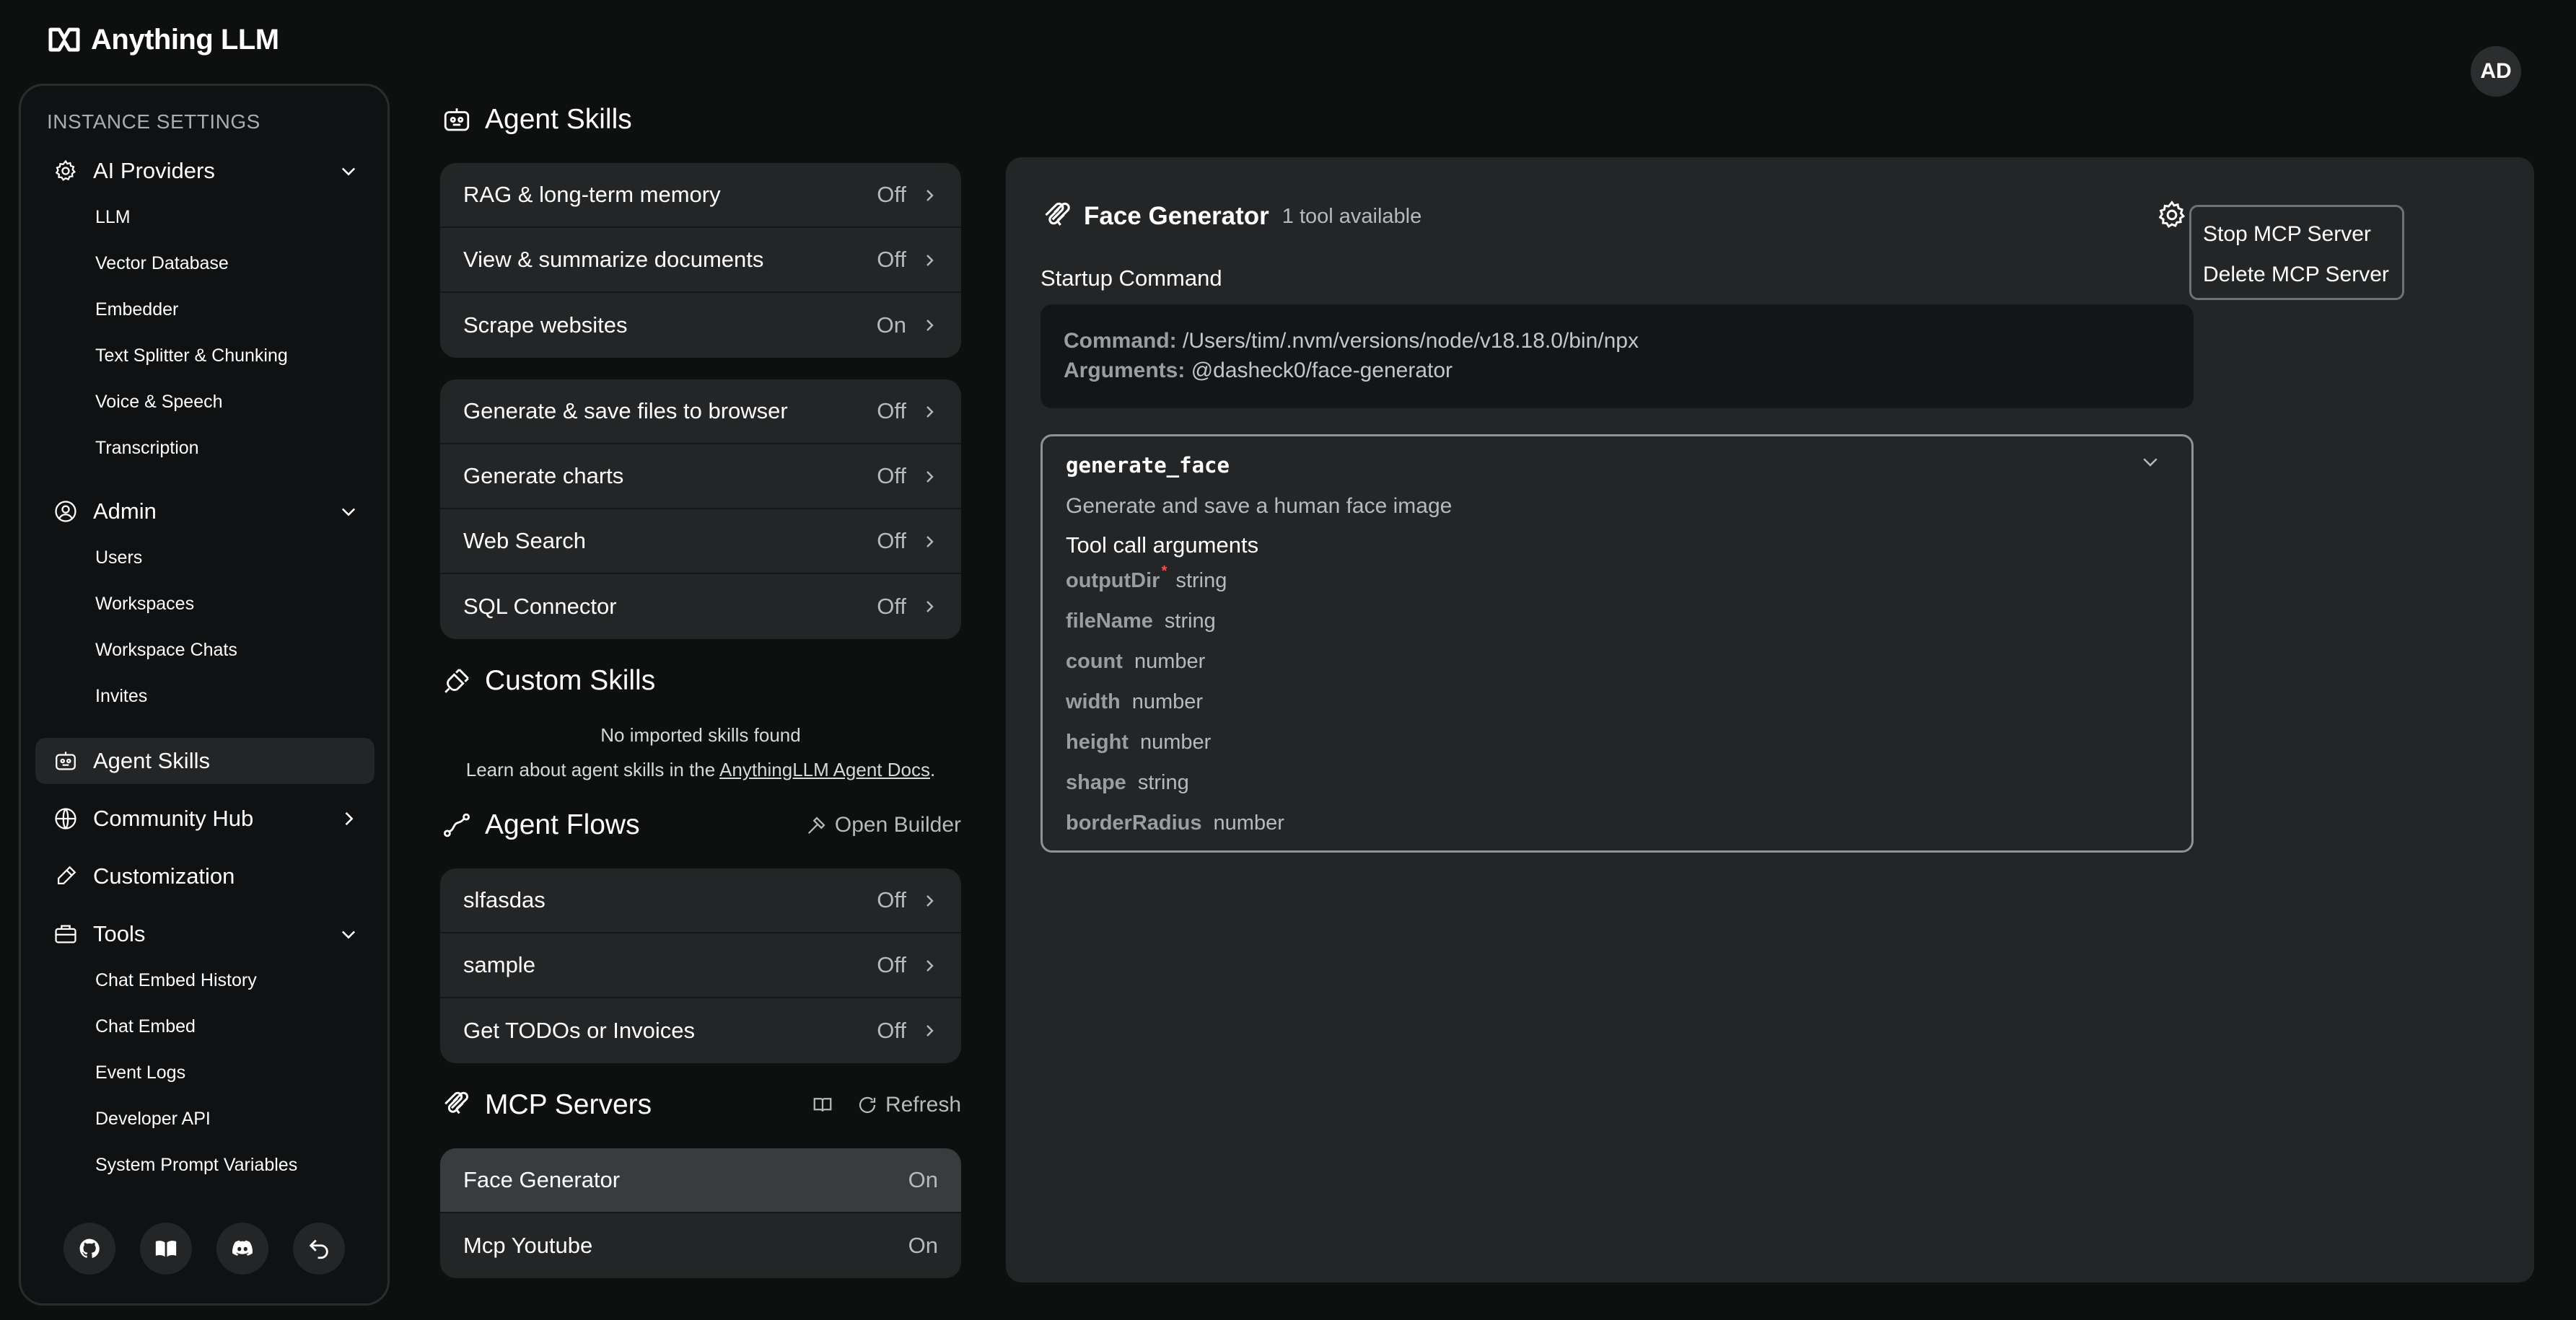 The image size is (2576, 1320). What do you see at coordinates (66, 934) in the screenshot?
I see `toolbox-icon` at bounding box center [66, 934].